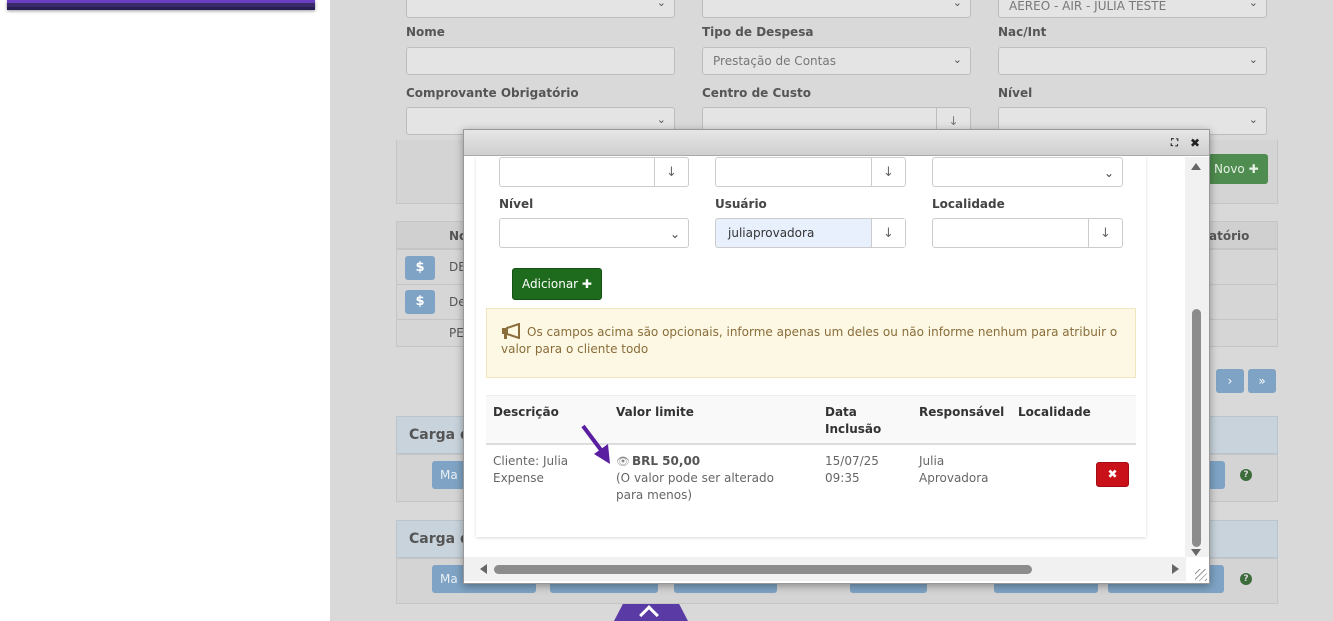 This screenshot has width=1333, height=621. Describe the element at coordinates (836, 9) in the screenshot. I see `bg-select-2: ⌄` at that location.